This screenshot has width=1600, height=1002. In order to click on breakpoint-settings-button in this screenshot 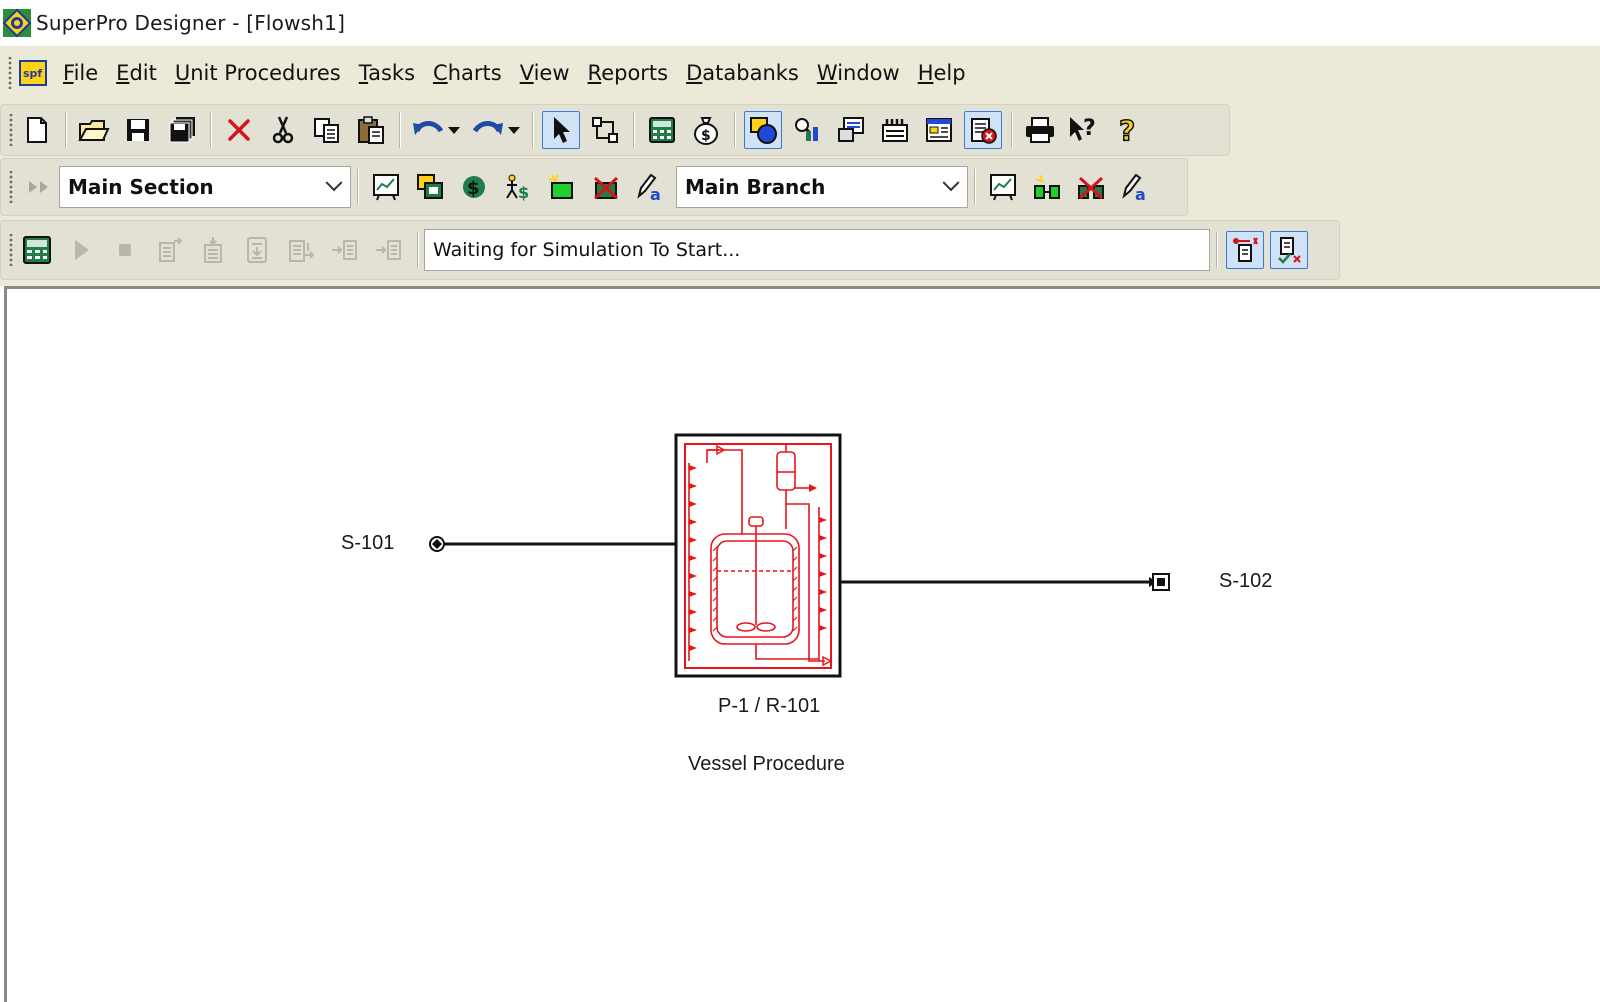, I will do `click(1245, 250)`.